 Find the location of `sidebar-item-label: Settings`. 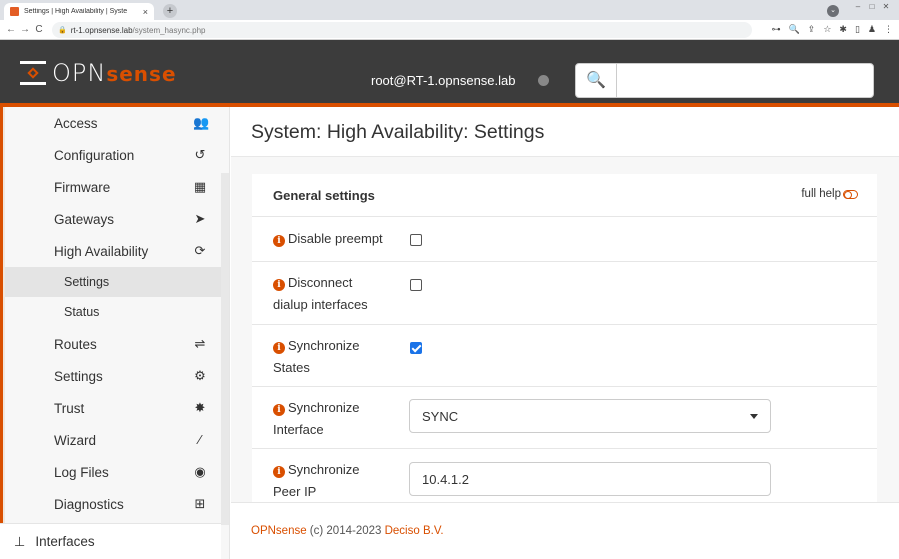

sidebar-item-label: Settings is located at coordinates (78, 376).